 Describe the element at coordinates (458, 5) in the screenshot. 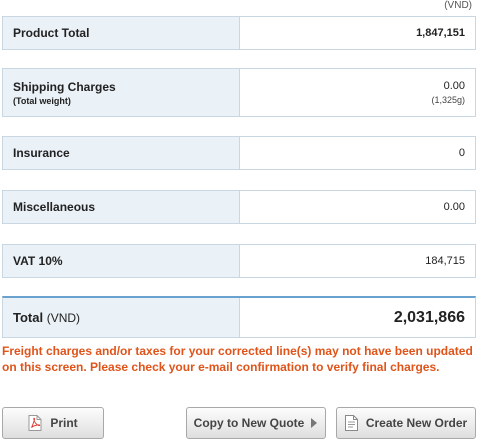

I see `currency-note: (VND)` at that location.